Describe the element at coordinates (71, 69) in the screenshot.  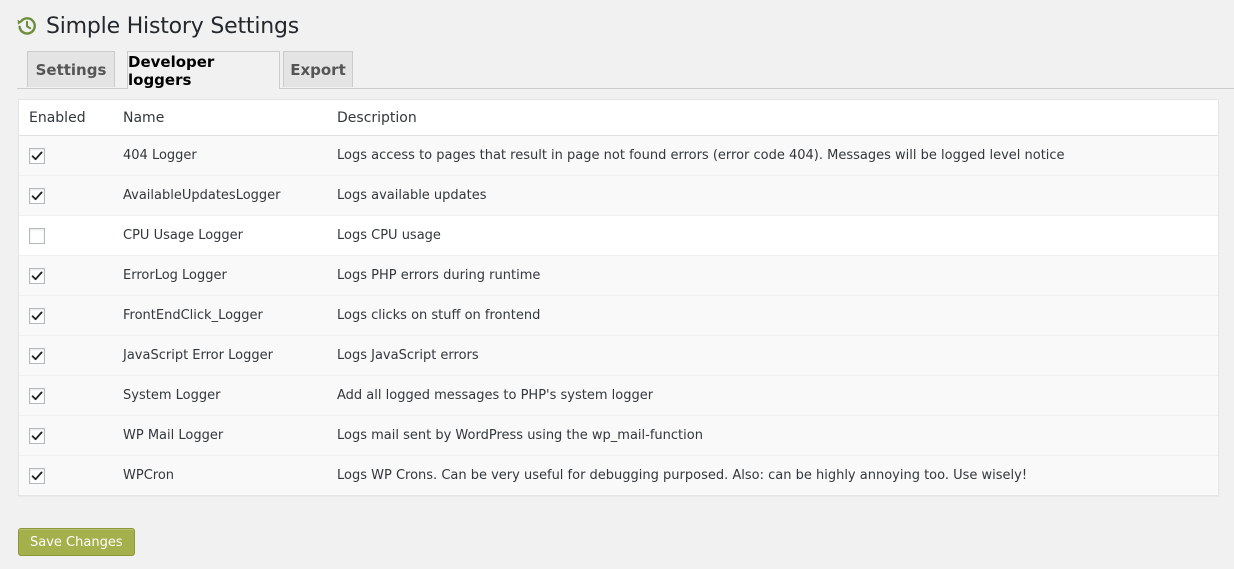
I see `tab-settings: Settings` at that location.